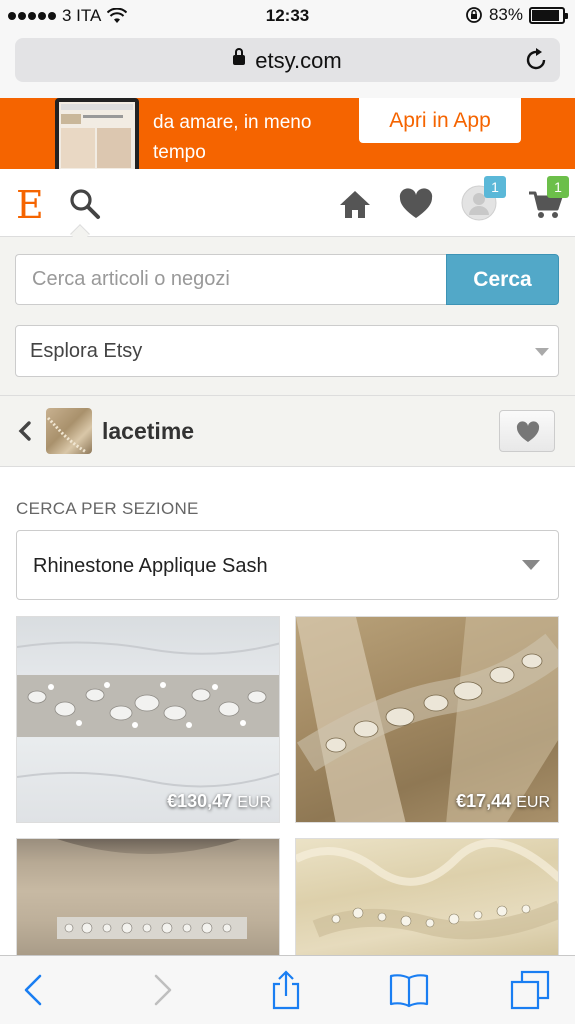 Image resolution: width=575 pixels, height=1024 pixels. Describe the element at coordinates (287, 16) in the screenshot. I see `status-bar: 3 ITA 12:33 83%` at that location.